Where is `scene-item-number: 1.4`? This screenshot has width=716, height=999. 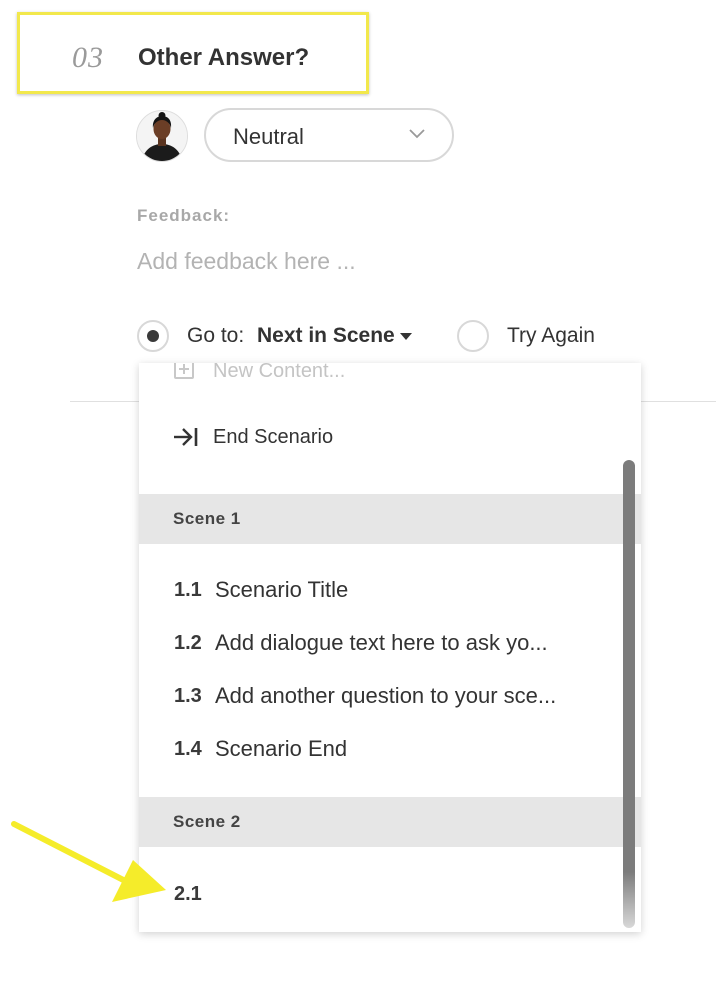
scene-item-number: 1.4 is located at coordinates (188, 749).